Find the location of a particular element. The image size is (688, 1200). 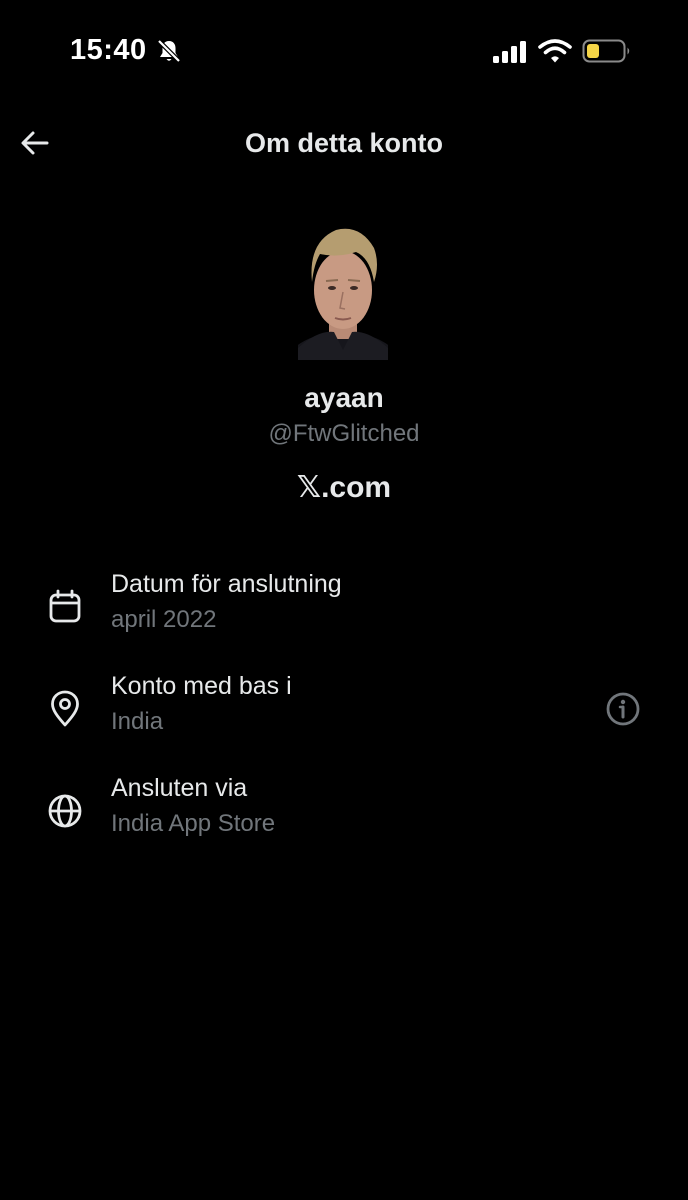

avatar is located at coordinates (343, 294).